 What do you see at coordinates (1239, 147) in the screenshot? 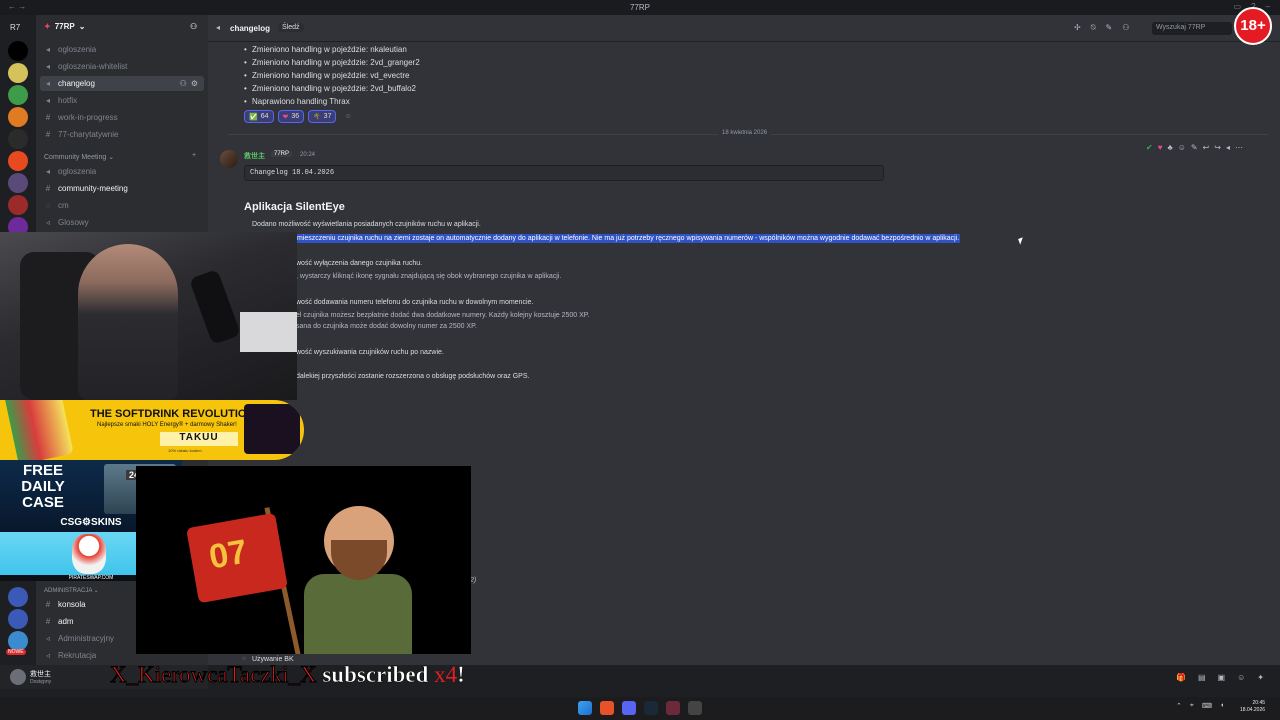
I see `more-icon: ⋯` at bounding box center [1239, 147].